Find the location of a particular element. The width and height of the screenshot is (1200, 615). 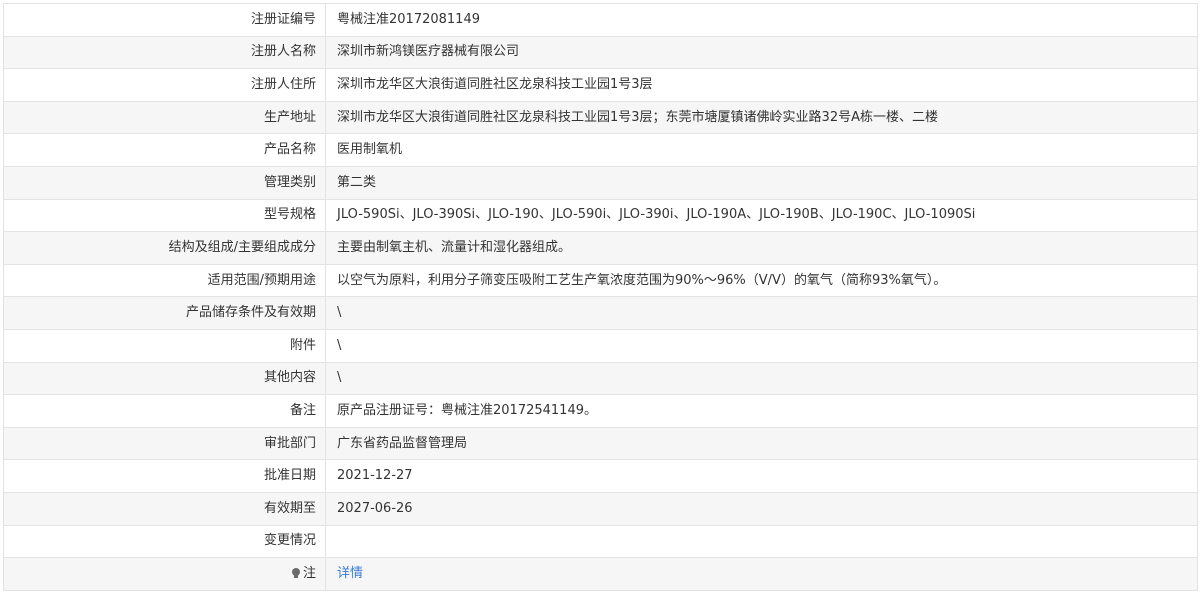

field-label: 备注 is located at coordinates (164, 411).